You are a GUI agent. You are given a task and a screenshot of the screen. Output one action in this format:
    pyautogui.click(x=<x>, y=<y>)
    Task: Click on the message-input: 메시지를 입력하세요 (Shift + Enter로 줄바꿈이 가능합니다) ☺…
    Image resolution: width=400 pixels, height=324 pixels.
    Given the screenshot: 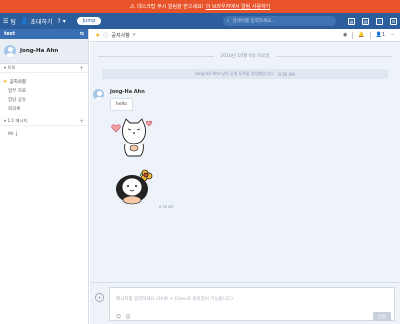 What is the action you would take?
    pyautogui.click(x=252, y=304)
    